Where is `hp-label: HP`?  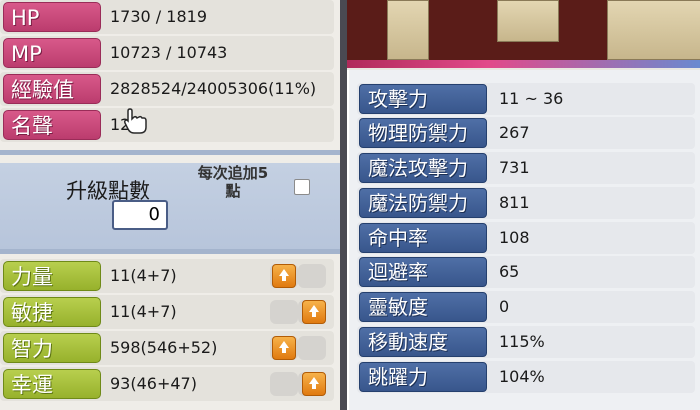
hp-label: HP is located at coordinates (52, 17).